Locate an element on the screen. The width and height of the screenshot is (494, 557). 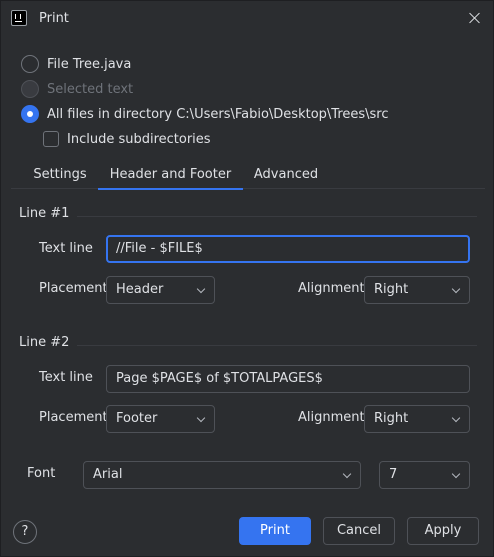
line2-placement-select: Footer is located at coordinates (160, 419).